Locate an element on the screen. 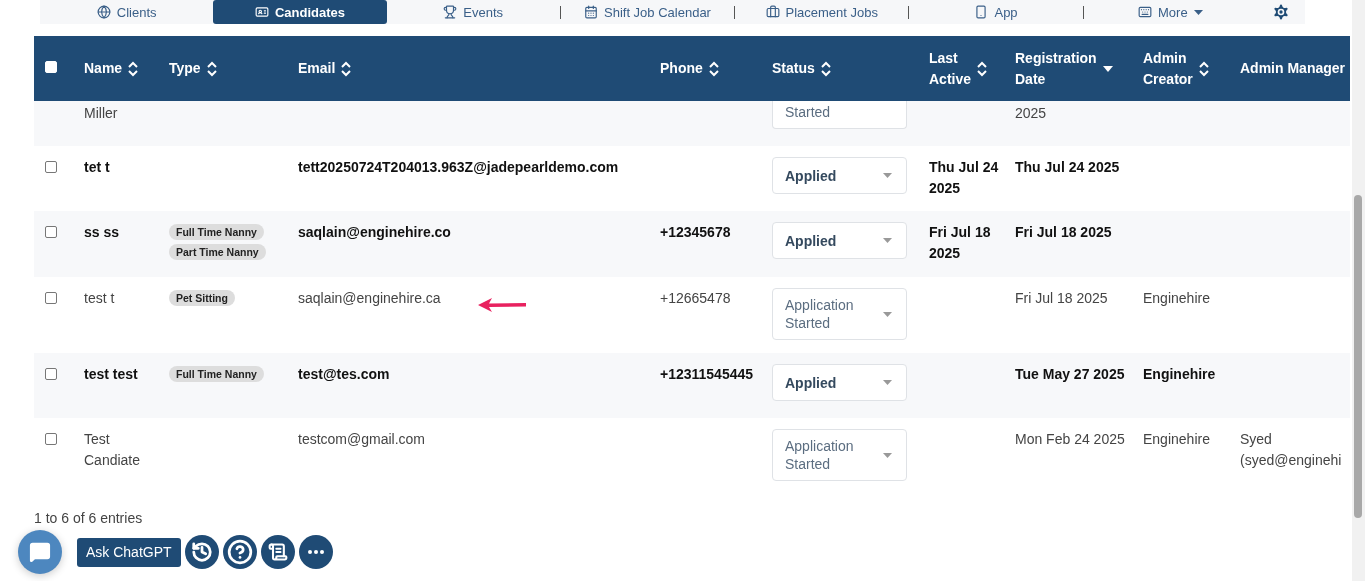 This screenshot has height=581, width=1365. more-button is located at coordinates (315, 552).